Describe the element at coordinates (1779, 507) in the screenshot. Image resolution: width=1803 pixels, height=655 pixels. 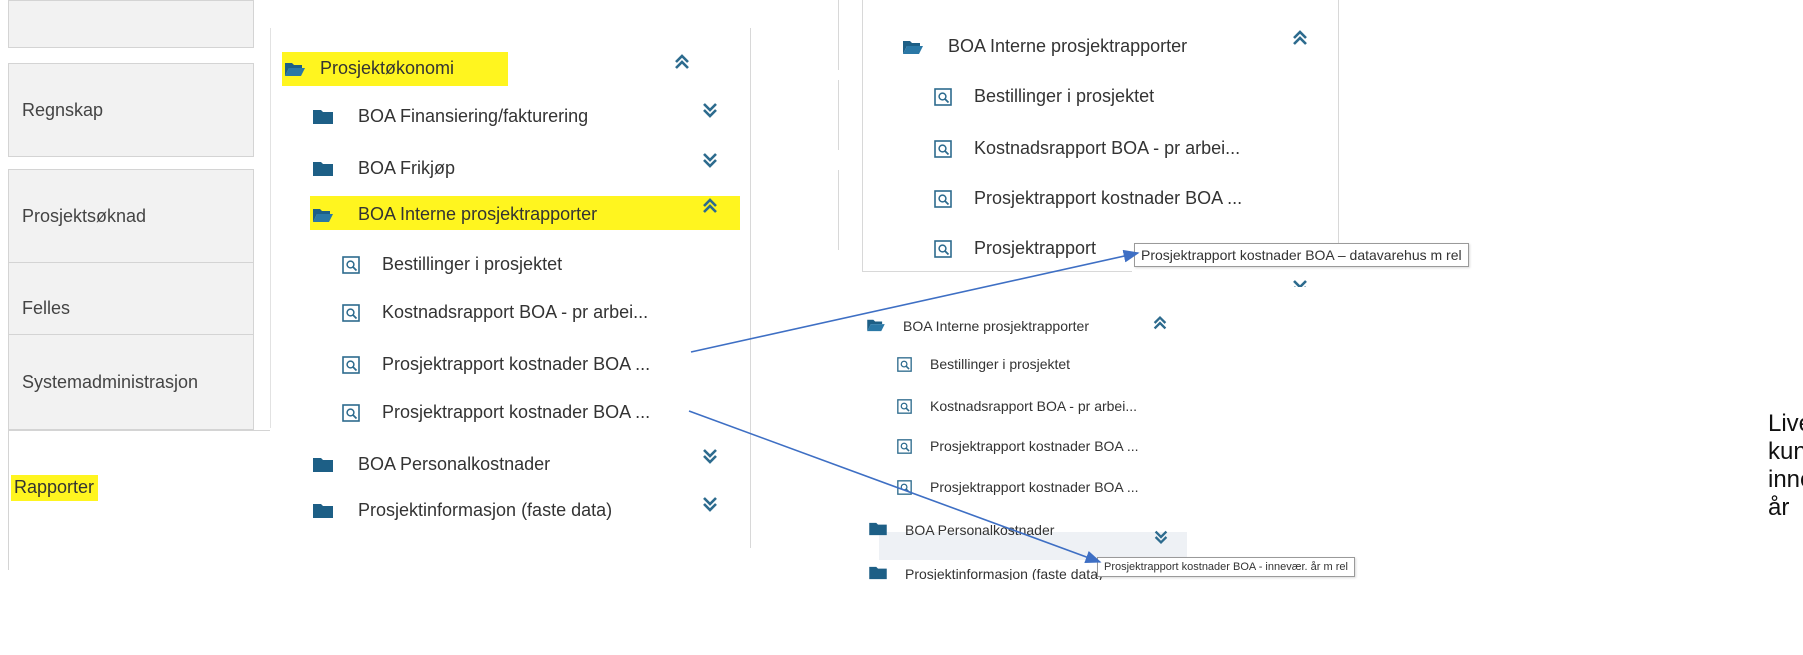
I see `annotation-line: år` at that location.